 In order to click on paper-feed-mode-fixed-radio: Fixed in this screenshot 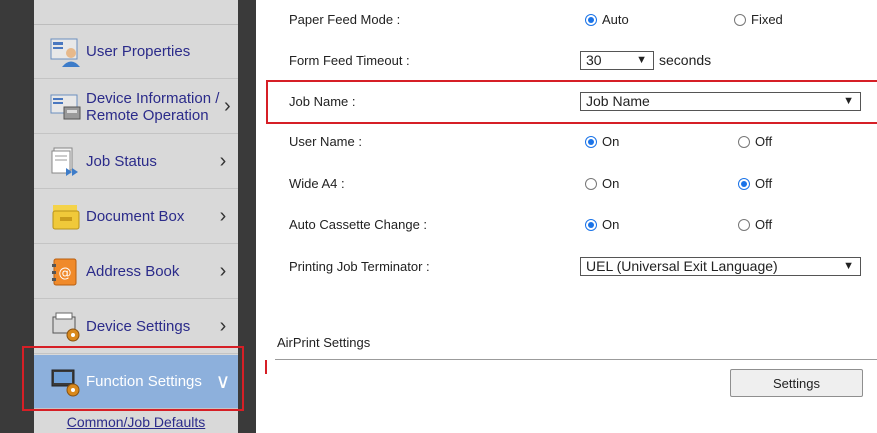, I will do `click(758, 19)`.